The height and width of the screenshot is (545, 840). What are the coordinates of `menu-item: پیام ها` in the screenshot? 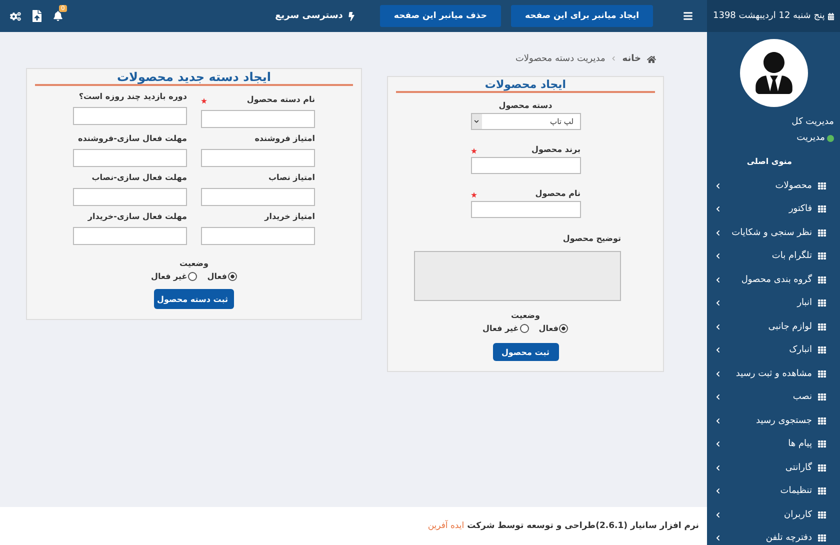 It's located at (773, 444).